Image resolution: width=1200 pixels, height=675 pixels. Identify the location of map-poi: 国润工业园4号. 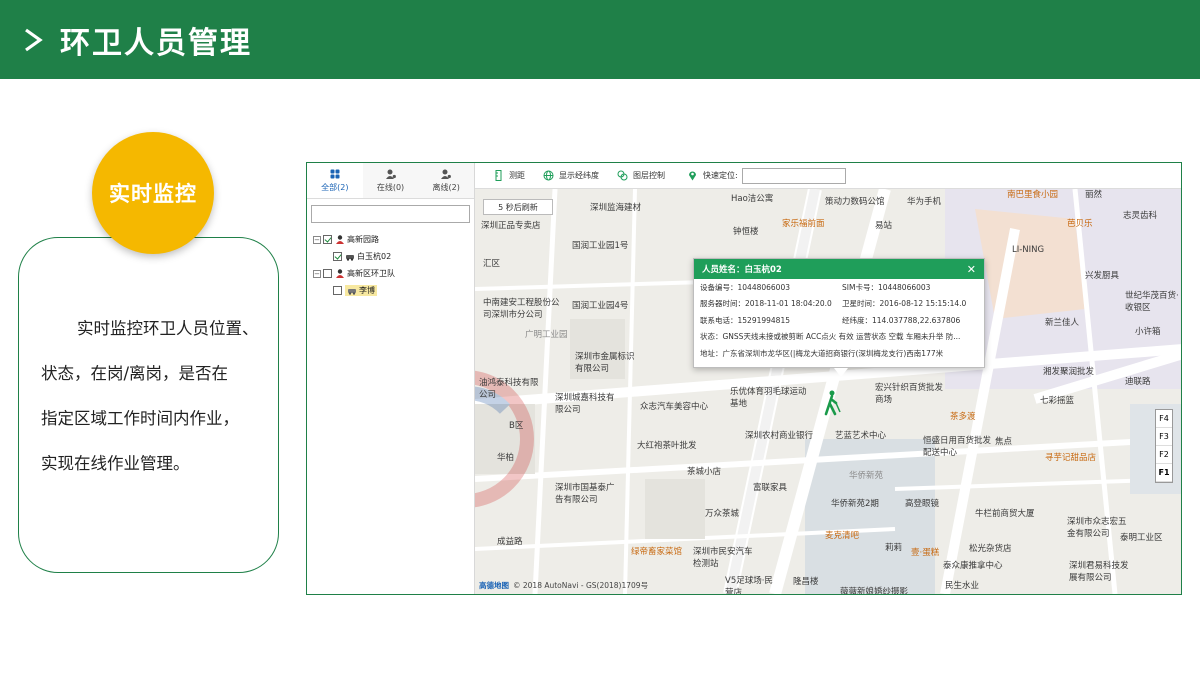
(600, 306).